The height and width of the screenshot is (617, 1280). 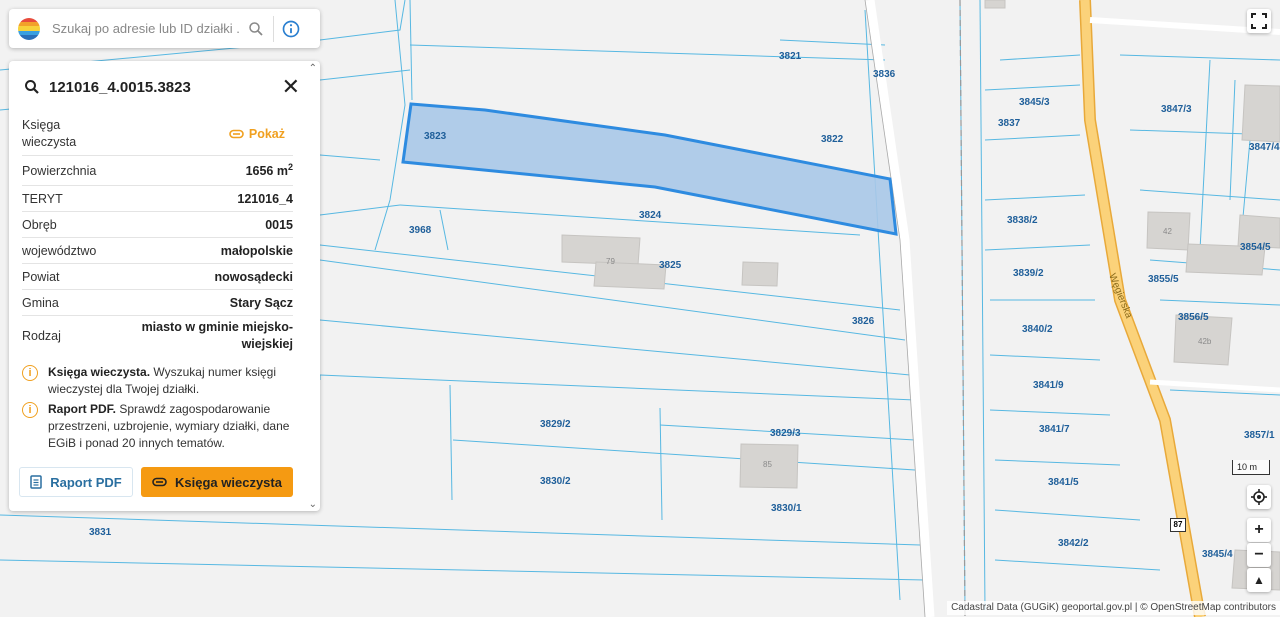 I want to click on parcel-label: 3841/7, so click(x=1054, y=429).